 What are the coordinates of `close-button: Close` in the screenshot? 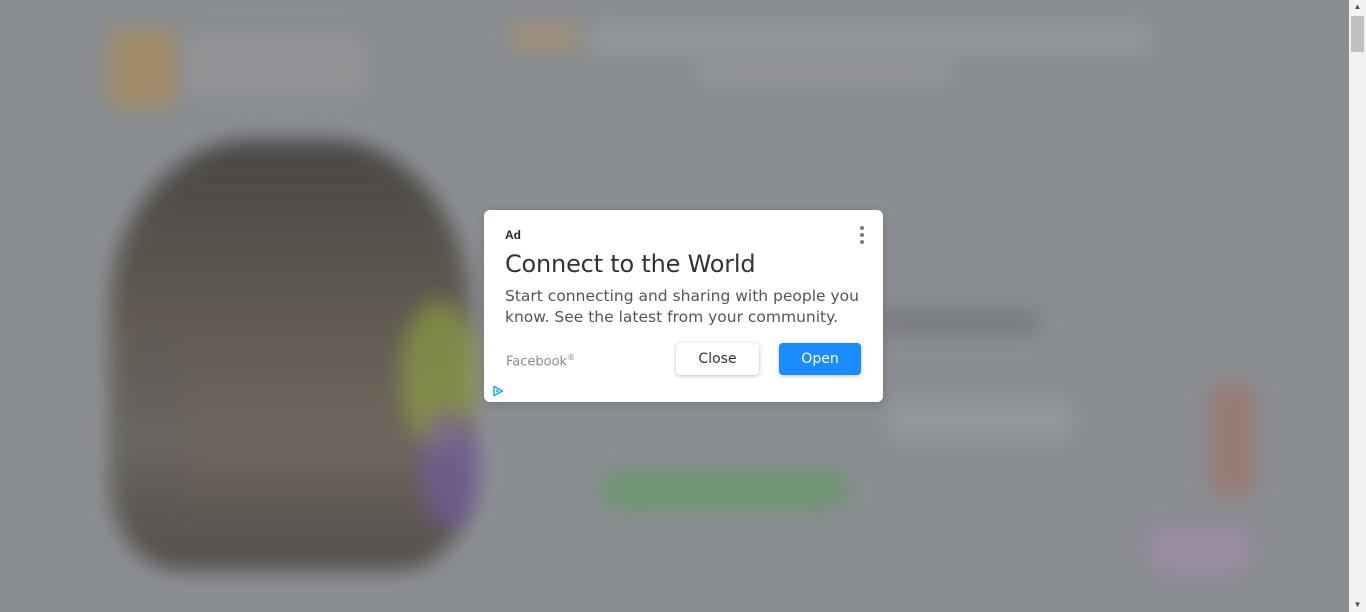 It's located at (717, 359).